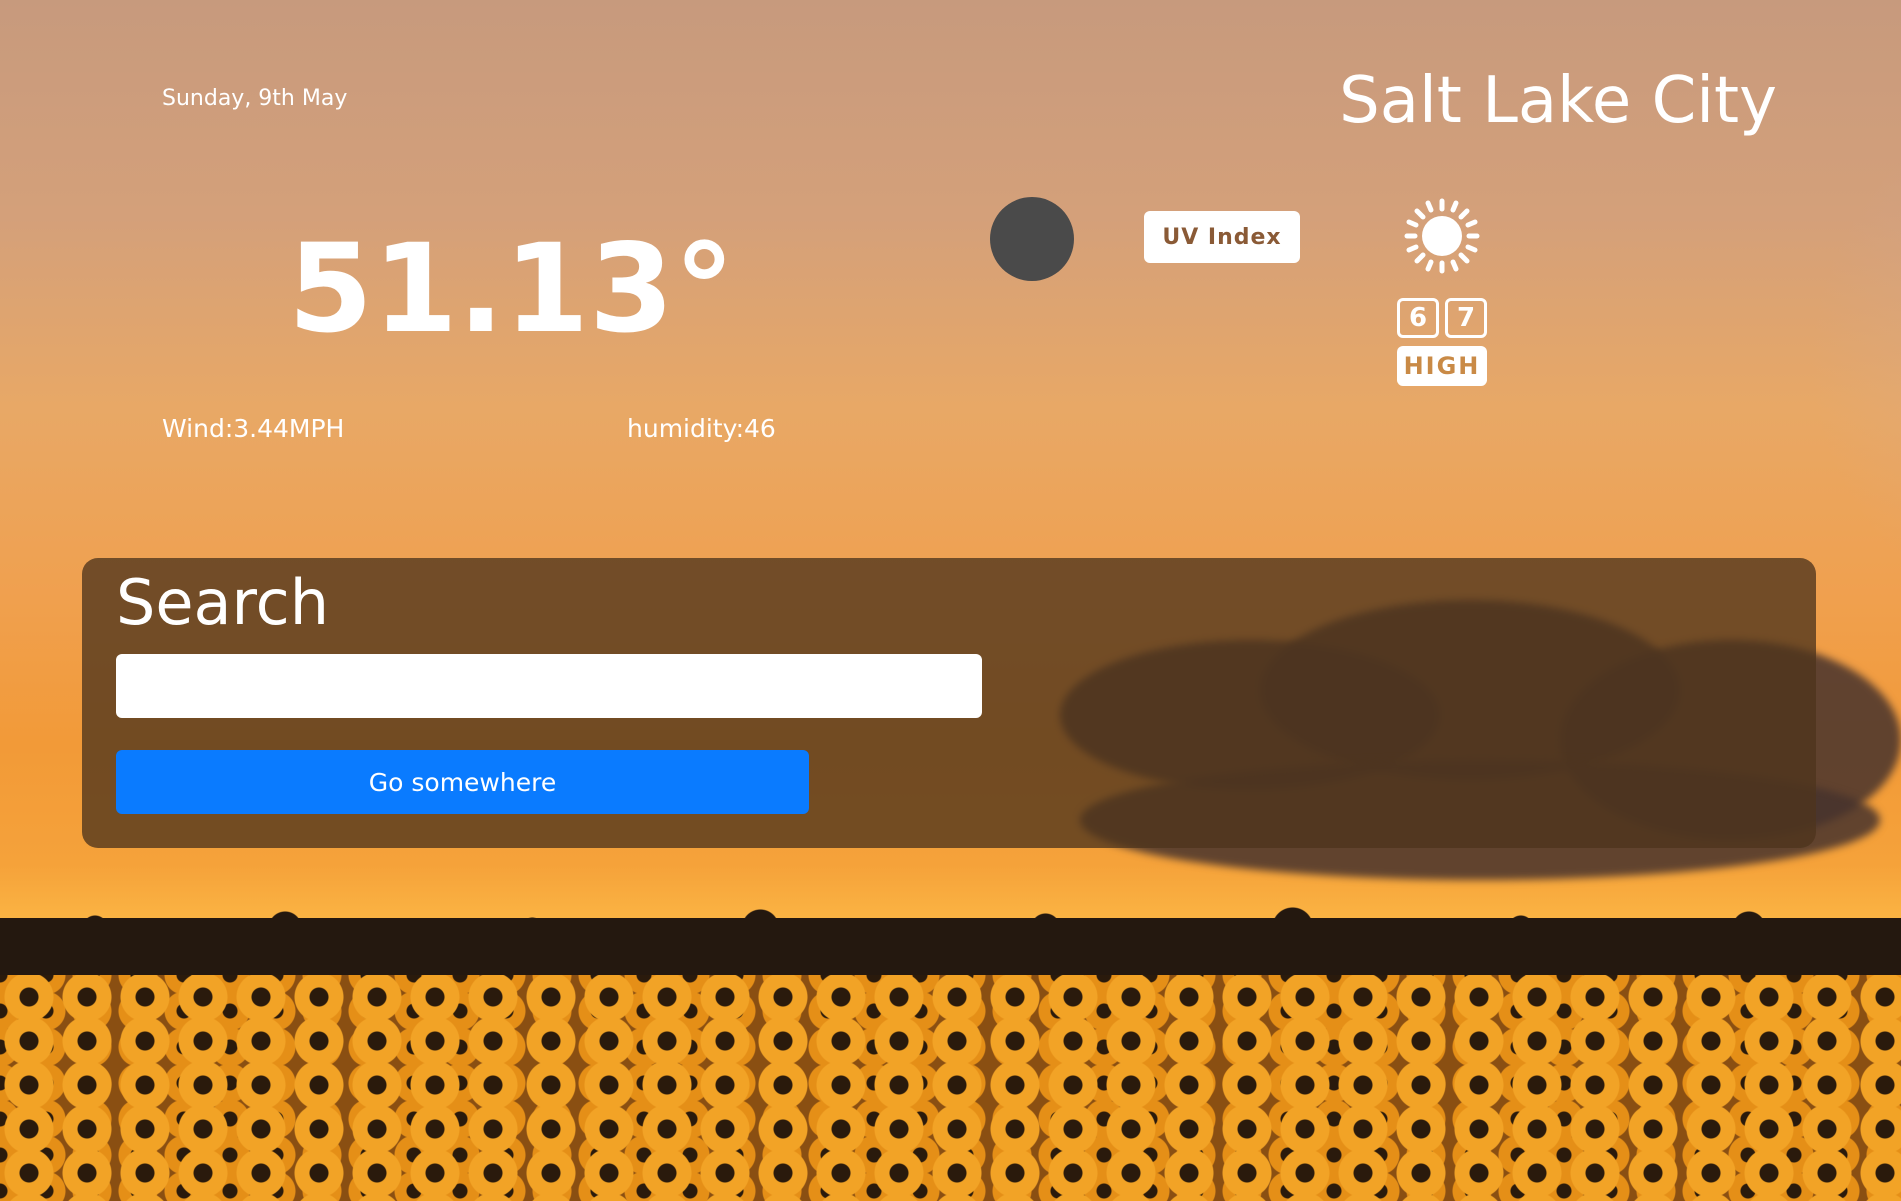 The height and width of the screenshot is (1201, 1901). What do you see at coordinates (1442, 236) in the screenshot?
I see `sun-icon` at bounding box center [1442, 236].